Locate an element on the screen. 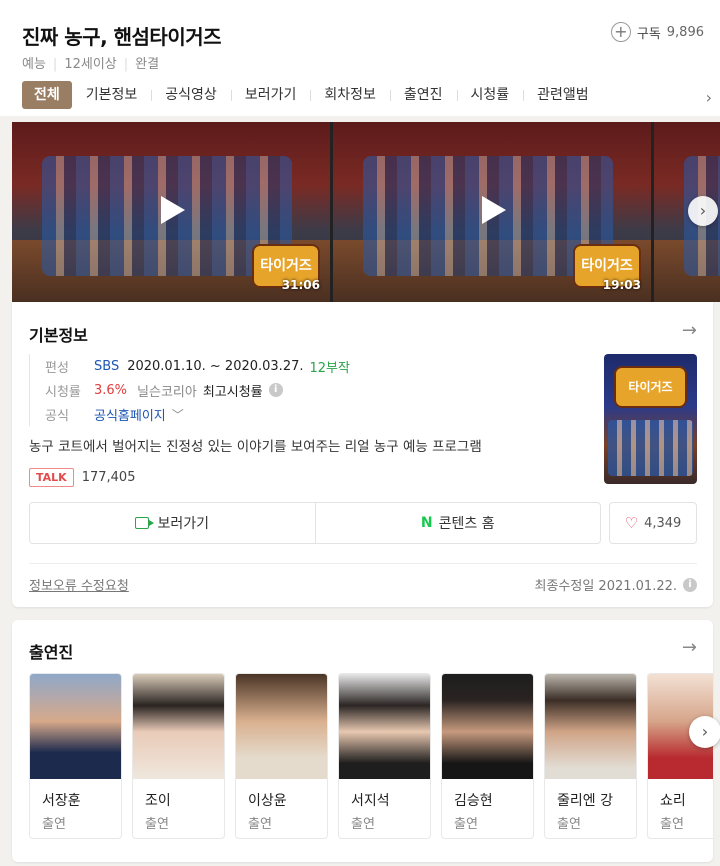 The width and height of the screenshot is (720, 866). cast-member: 김승현 출연 is located at coordinates (487, 756).